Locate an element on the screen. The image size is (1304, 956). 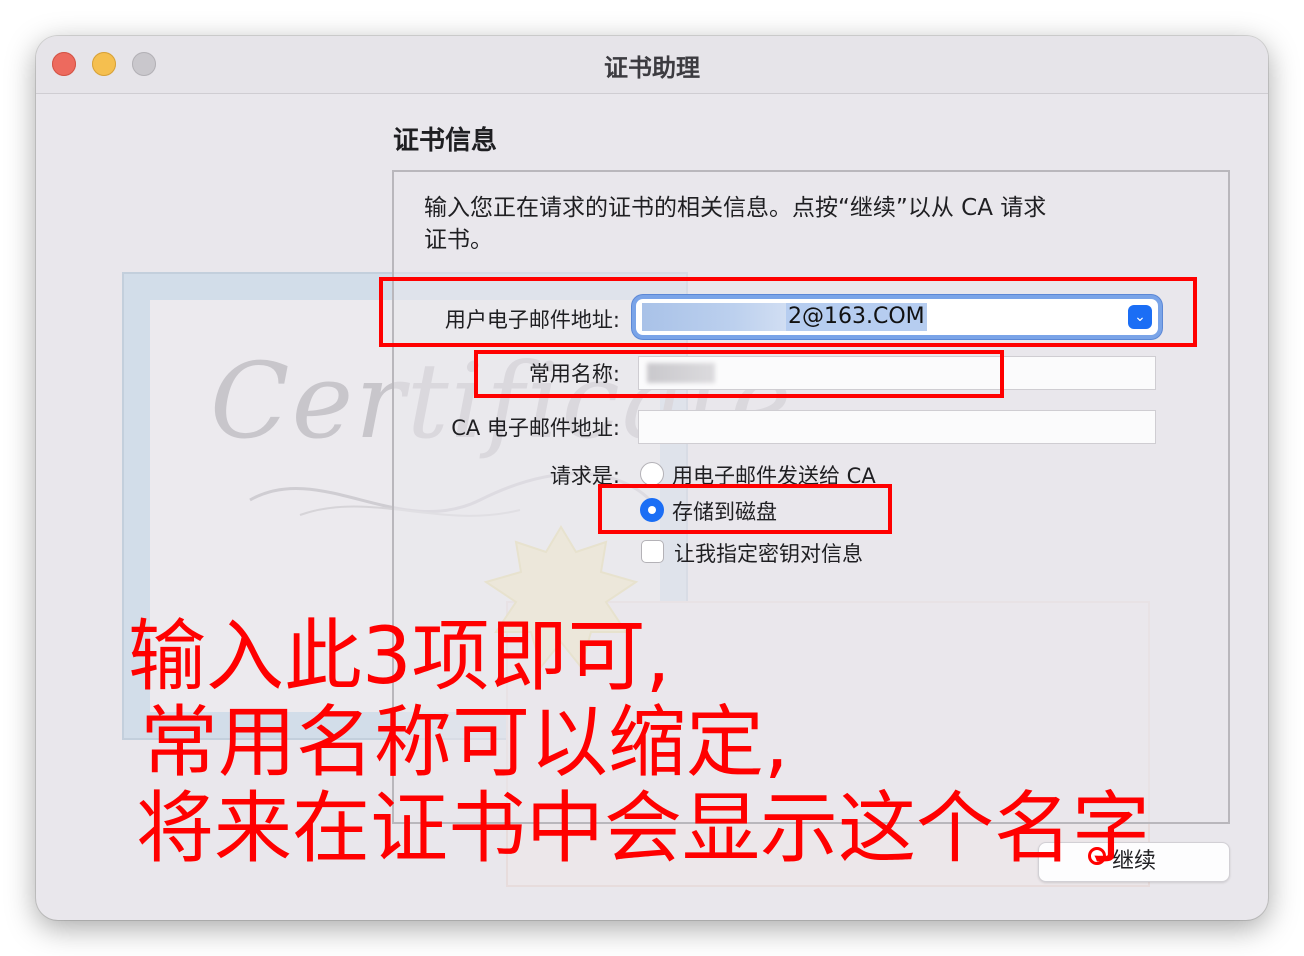
specify-key-pair-checkbox is located at coordinates (652, 551).